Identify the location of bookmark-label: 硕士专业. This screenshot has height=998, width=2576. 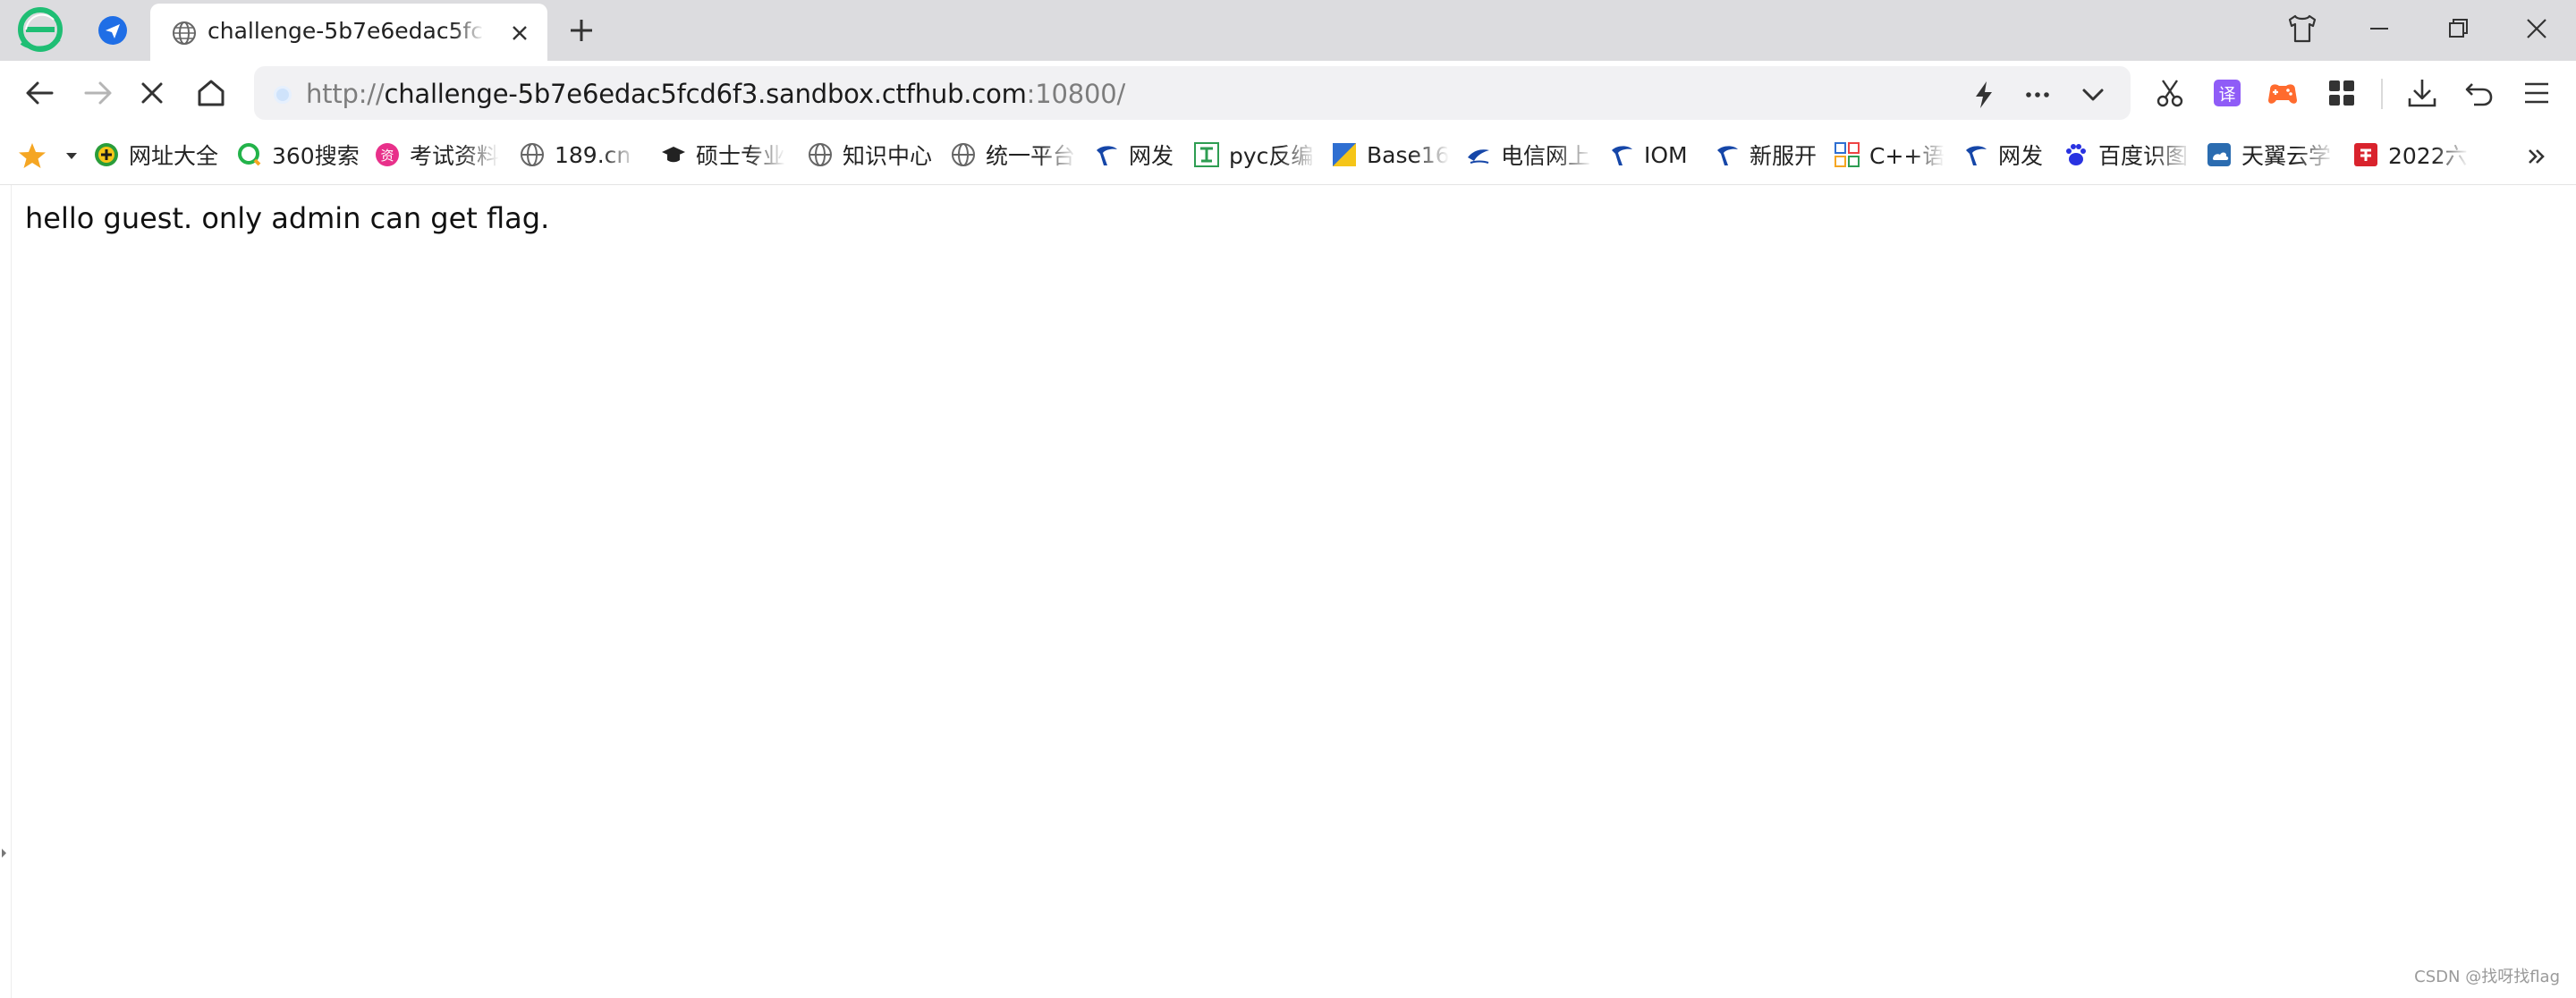
(740, 156).